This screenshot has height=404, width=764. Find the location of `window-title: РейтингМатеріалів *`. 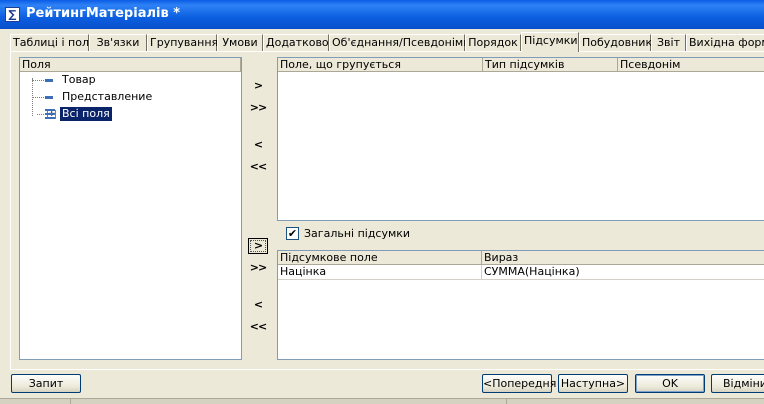

window-title: РейтингМатеріалів * is located at coordinates (103, 13).